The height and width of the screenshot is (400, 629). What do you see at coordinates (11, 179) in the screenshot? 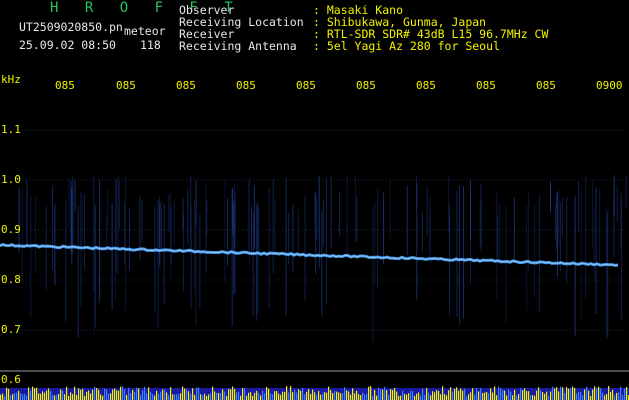
I see `y-tick-label: 1.0` at bounding box center [11, 179].